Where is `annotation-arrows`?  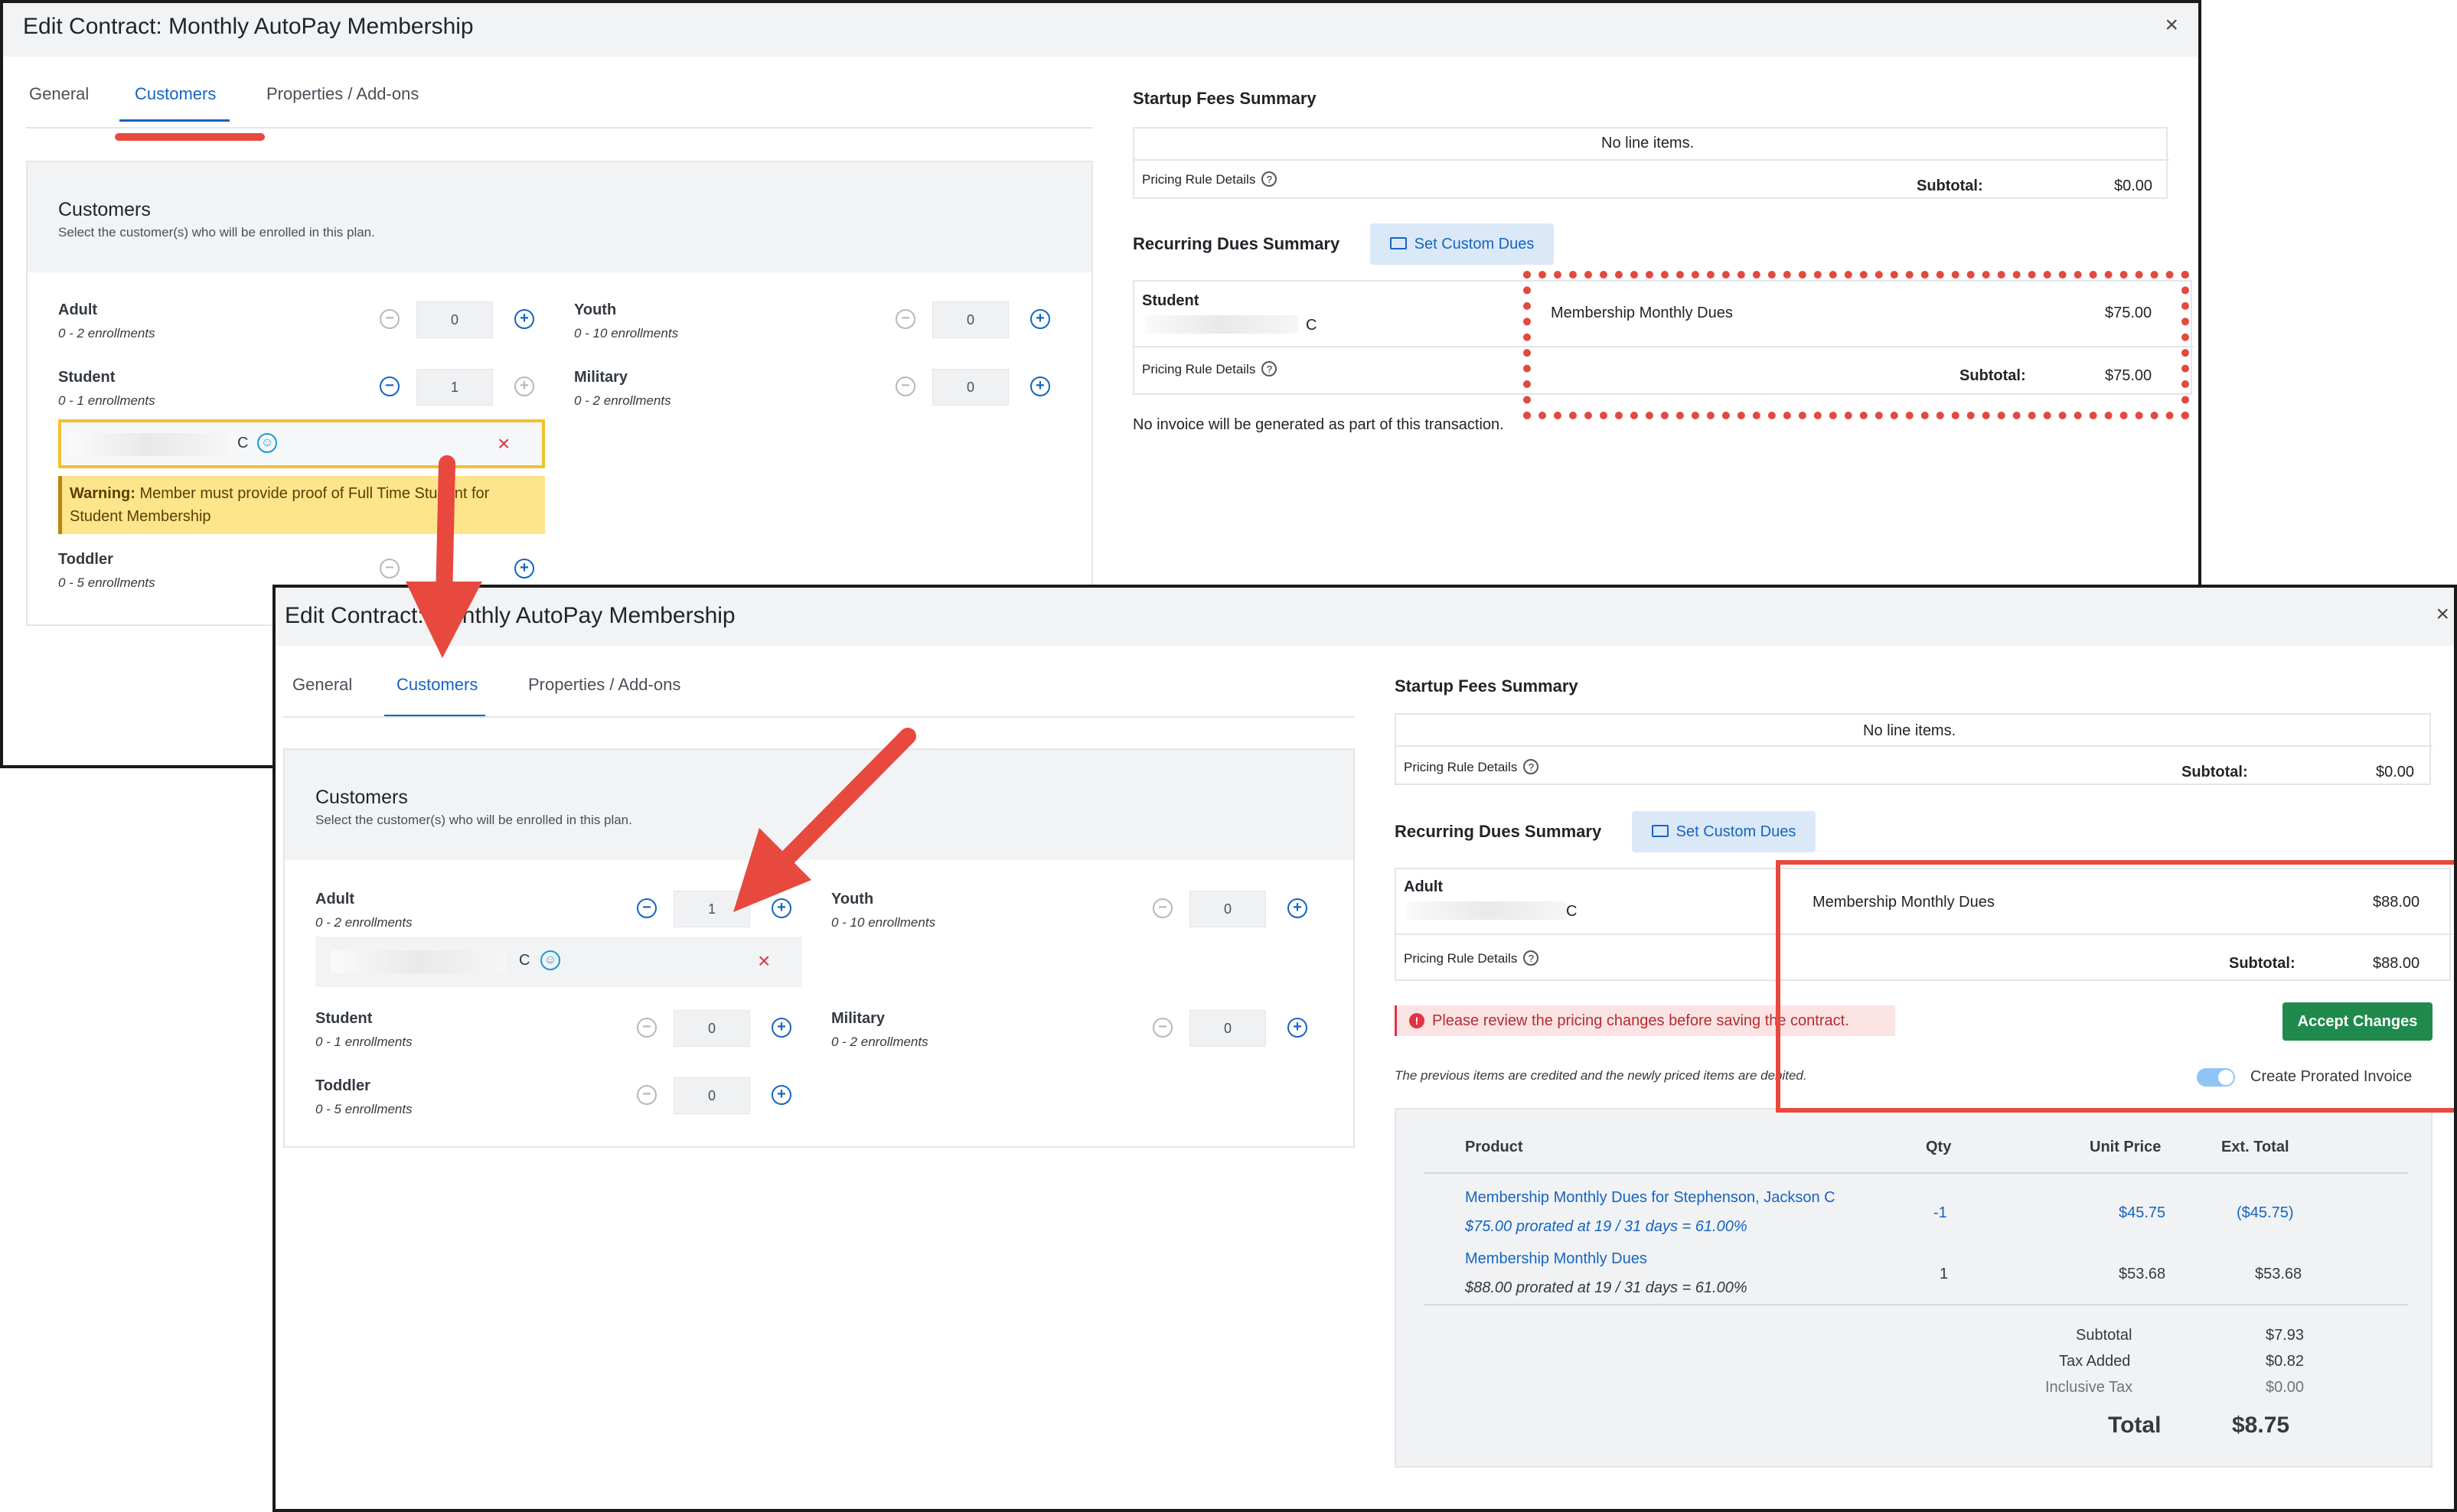
annotation-arrows is located at coordinates (661, 684).